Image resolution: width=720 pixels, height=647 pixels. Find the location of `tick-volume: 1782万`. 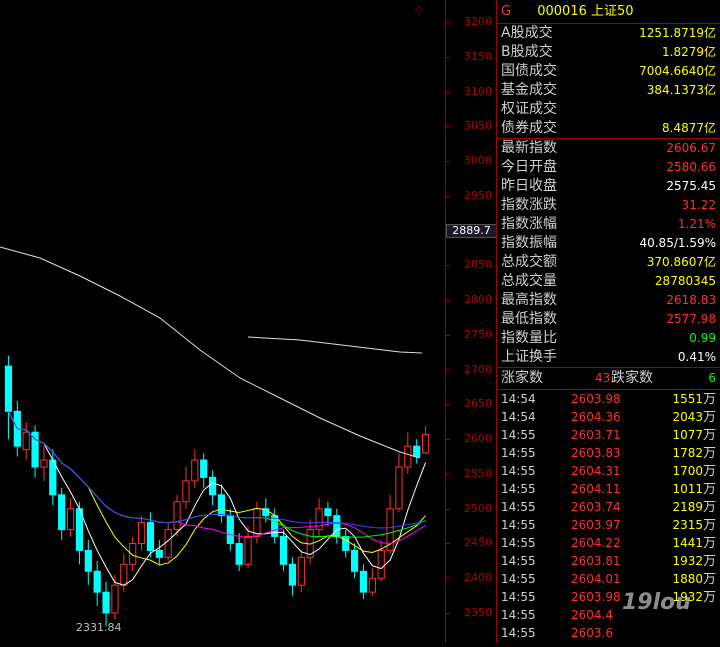

tick-volume: 1782万 is located at coordinates (694, 453).